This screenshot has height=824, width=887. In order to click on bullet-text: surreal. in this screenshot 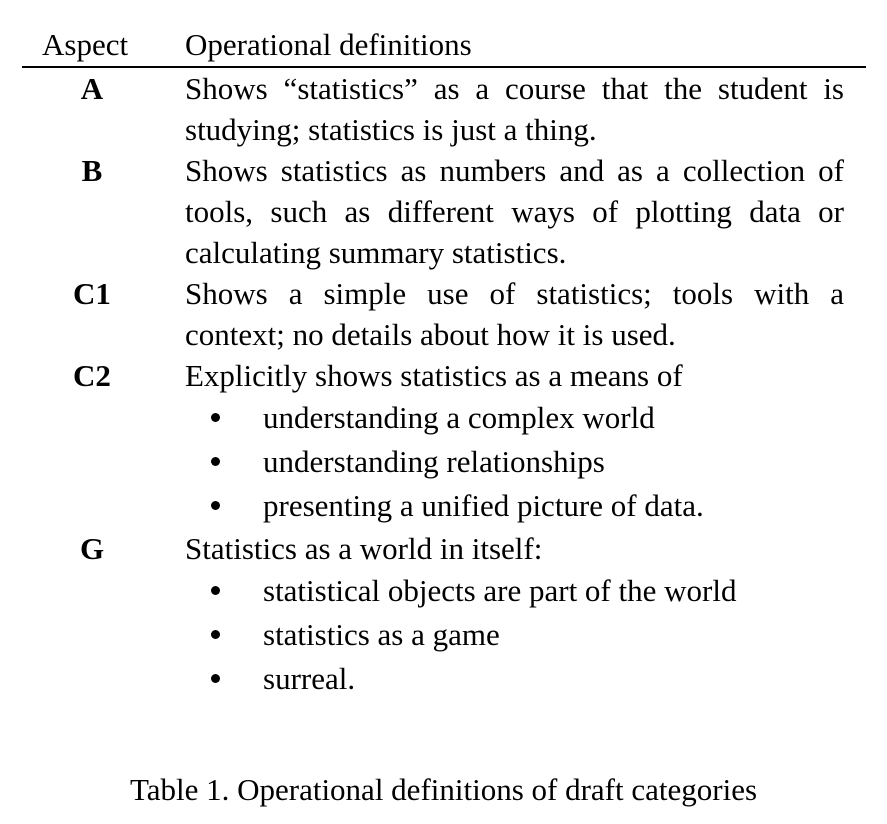, I will do `click(309, 678)`.